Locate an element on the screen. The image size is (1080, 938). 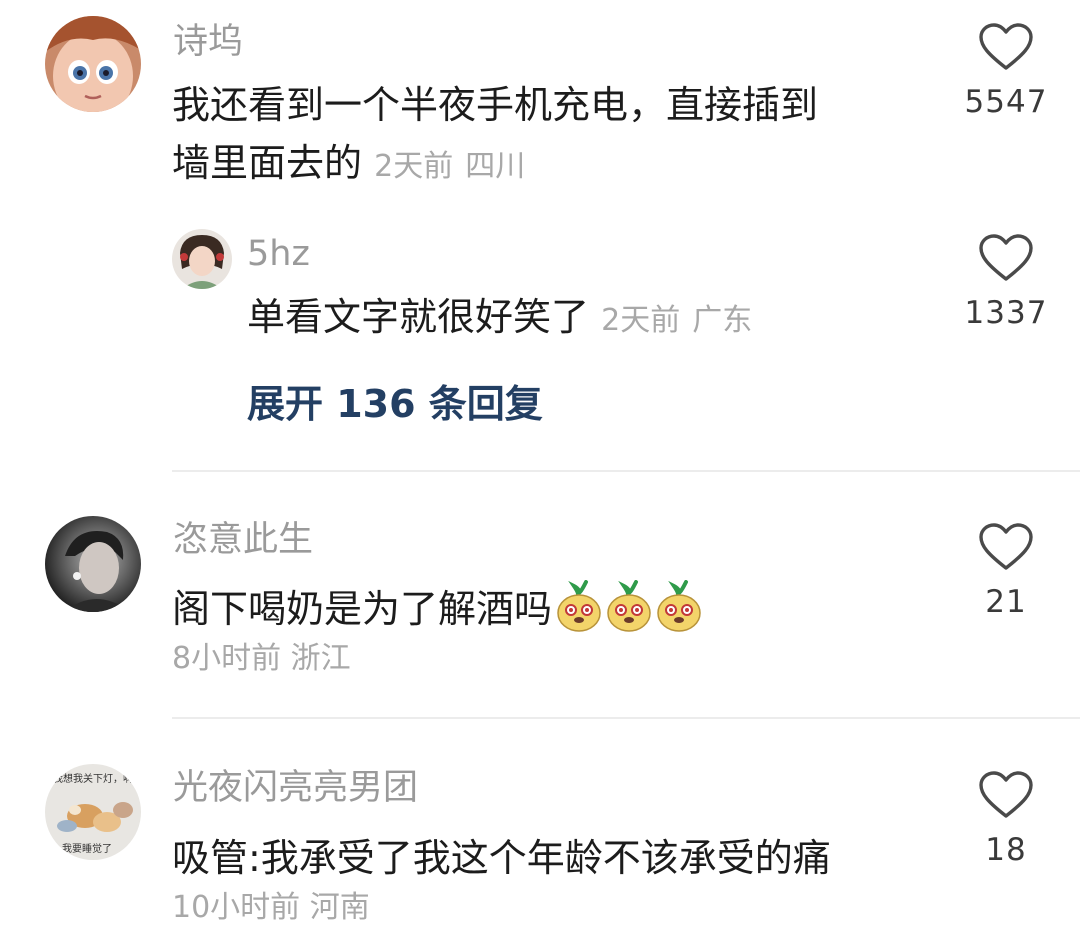
like-count: 21 is located at coordinates (1006, 602).